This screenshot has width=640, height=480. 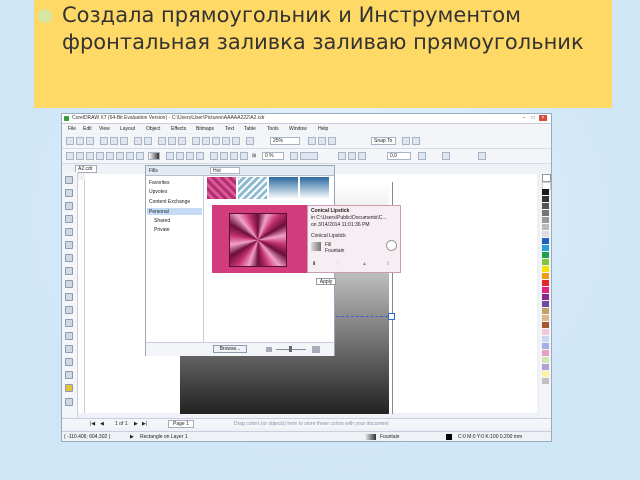 What do you see at coordinates (159, 183) in the screenshot?
I see `tree-item-favorites: Favorites` at bounding box center [159, 183].